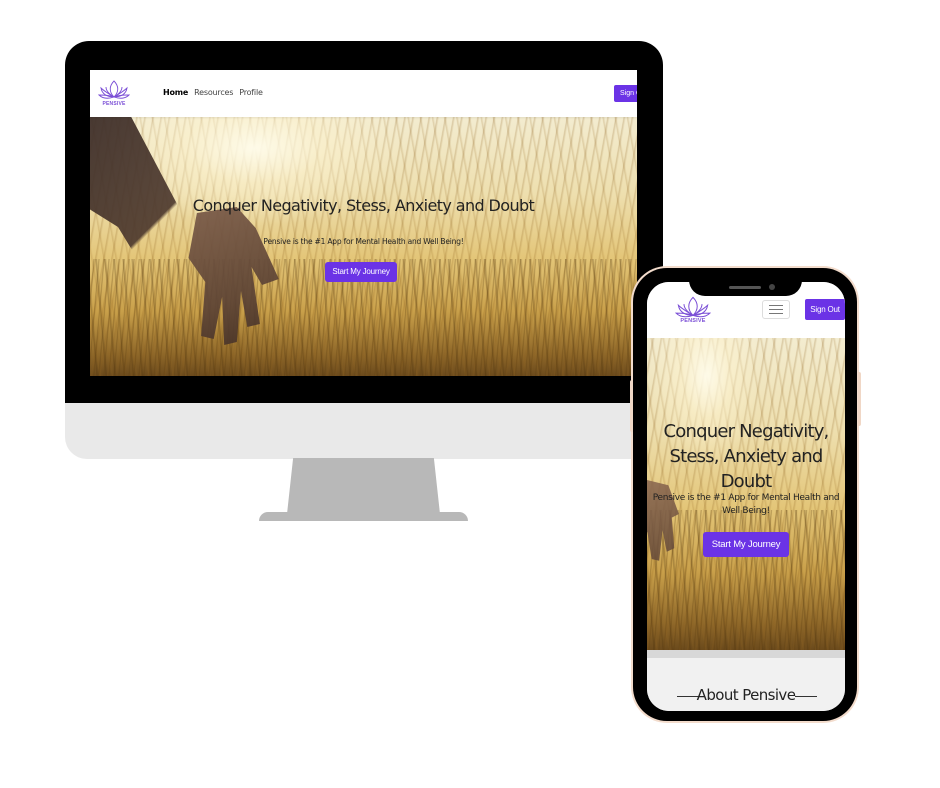 The image size is (940, 788). I want to click on desktop-nav-links: Home Resources Profile, so click(213, 92).